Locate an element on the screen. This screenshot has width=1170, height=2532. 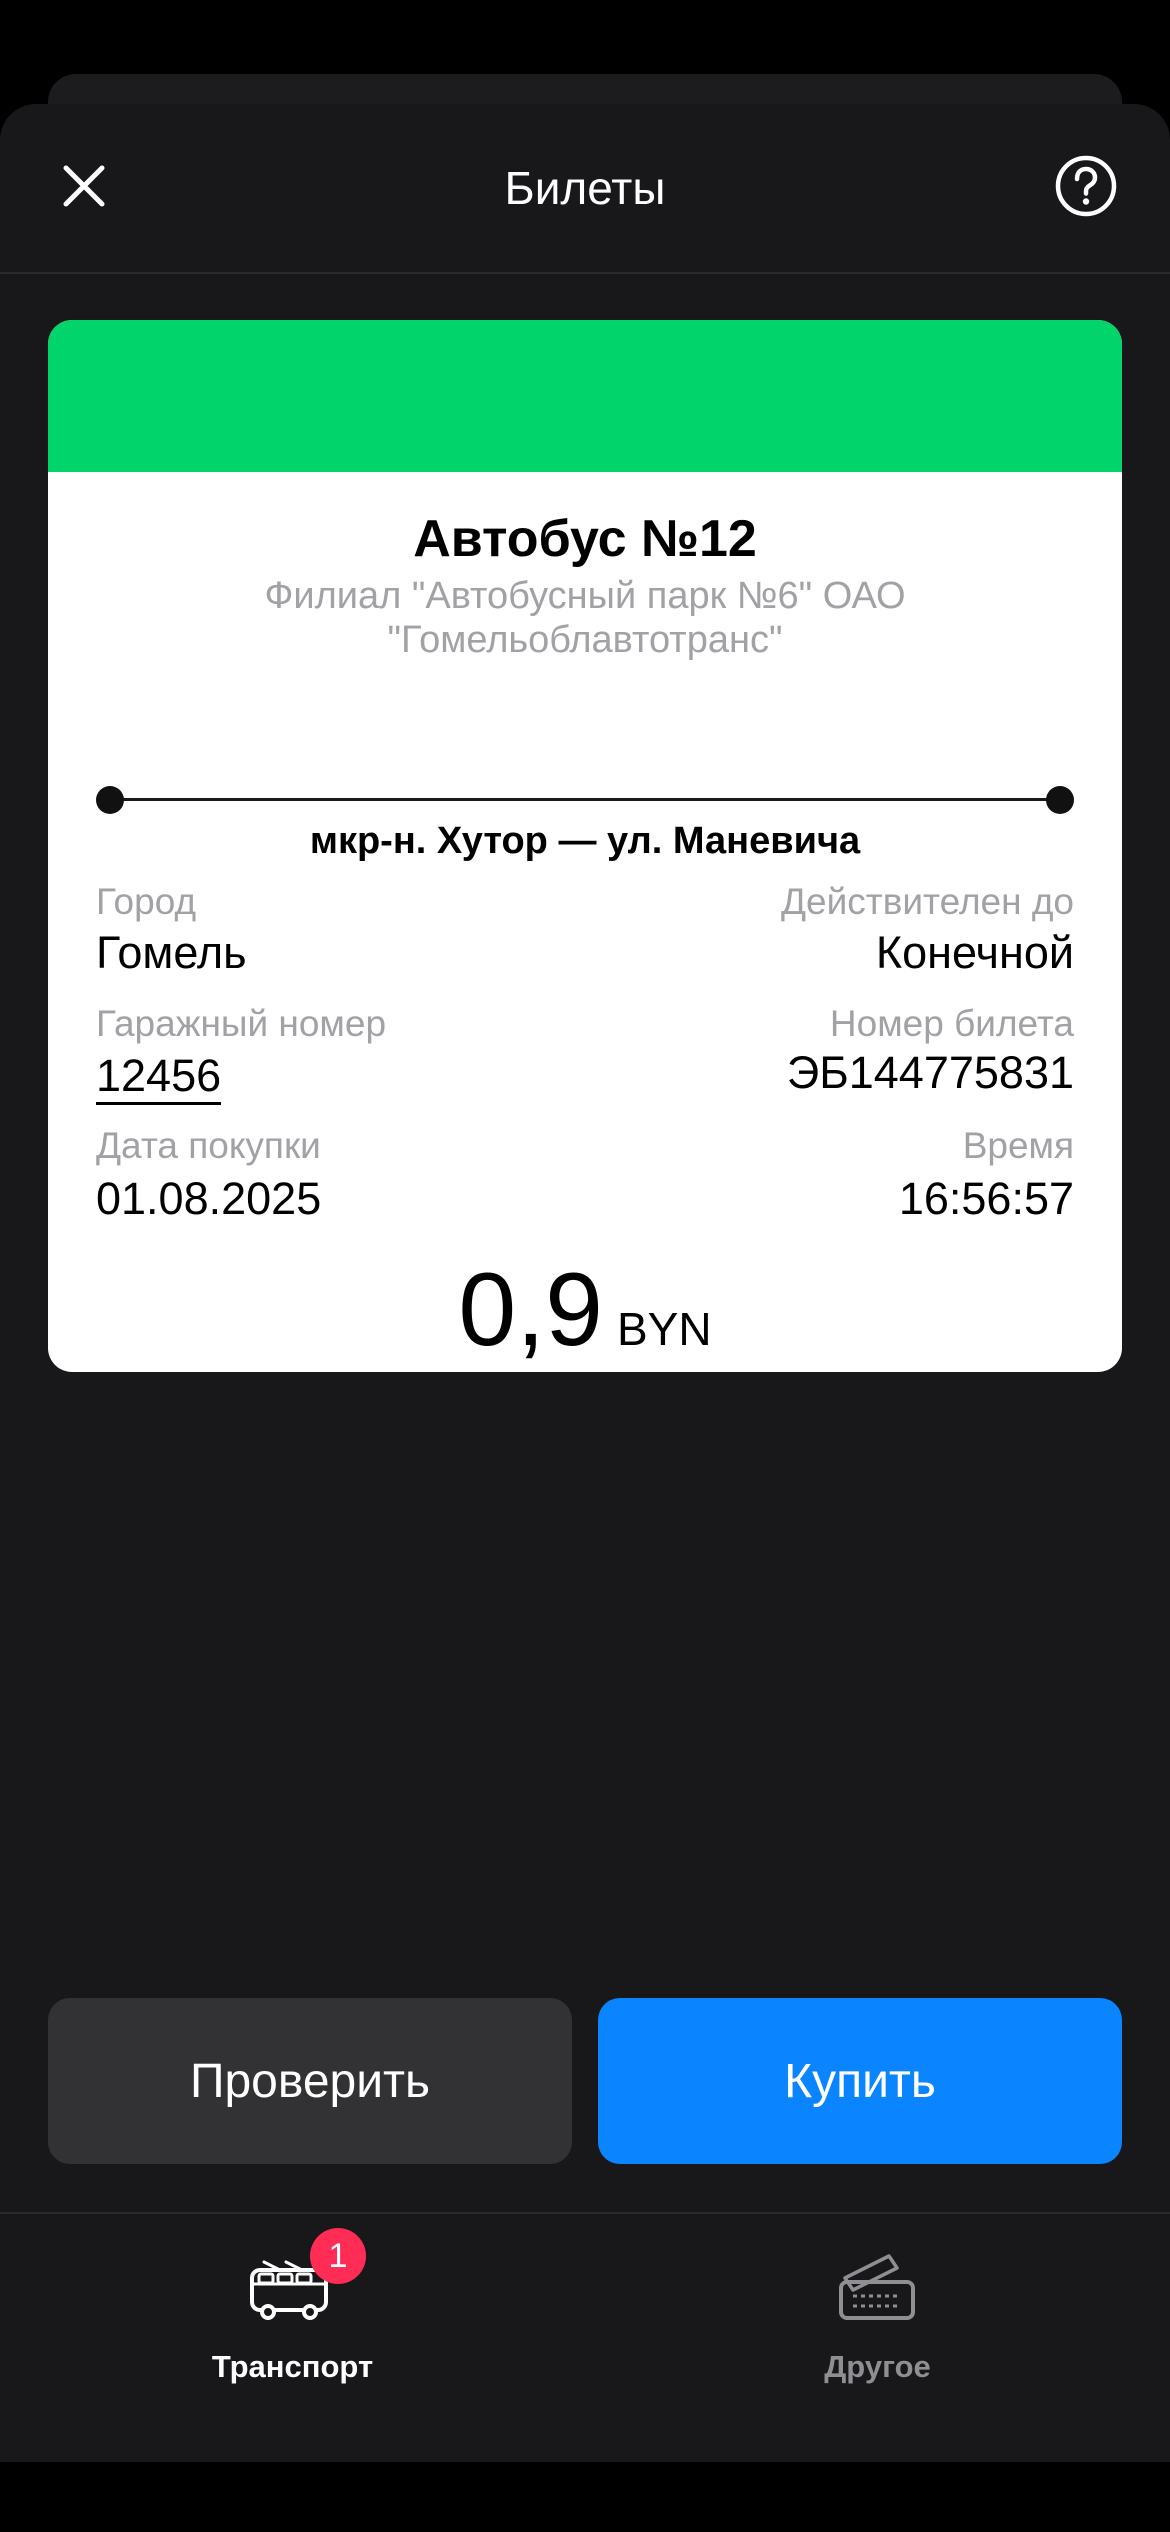
price-currency: BYN is located at coordinates (664, 1329).